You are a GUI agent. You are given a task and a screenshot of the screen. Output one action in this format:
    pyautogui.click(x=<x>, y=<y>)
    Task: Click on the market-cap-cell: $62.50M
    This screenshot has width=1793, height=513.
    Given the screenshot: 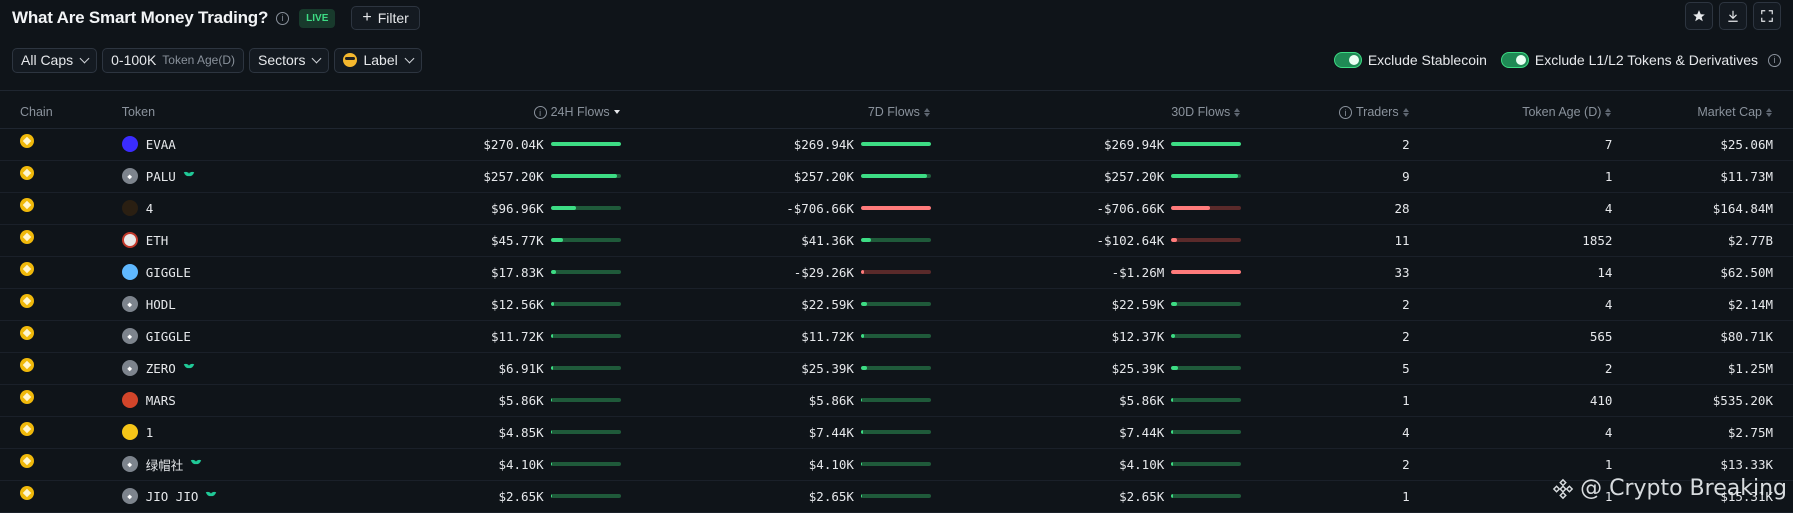 What is the action you would take?
    pyautogui.click(x=1702, y=272)
    